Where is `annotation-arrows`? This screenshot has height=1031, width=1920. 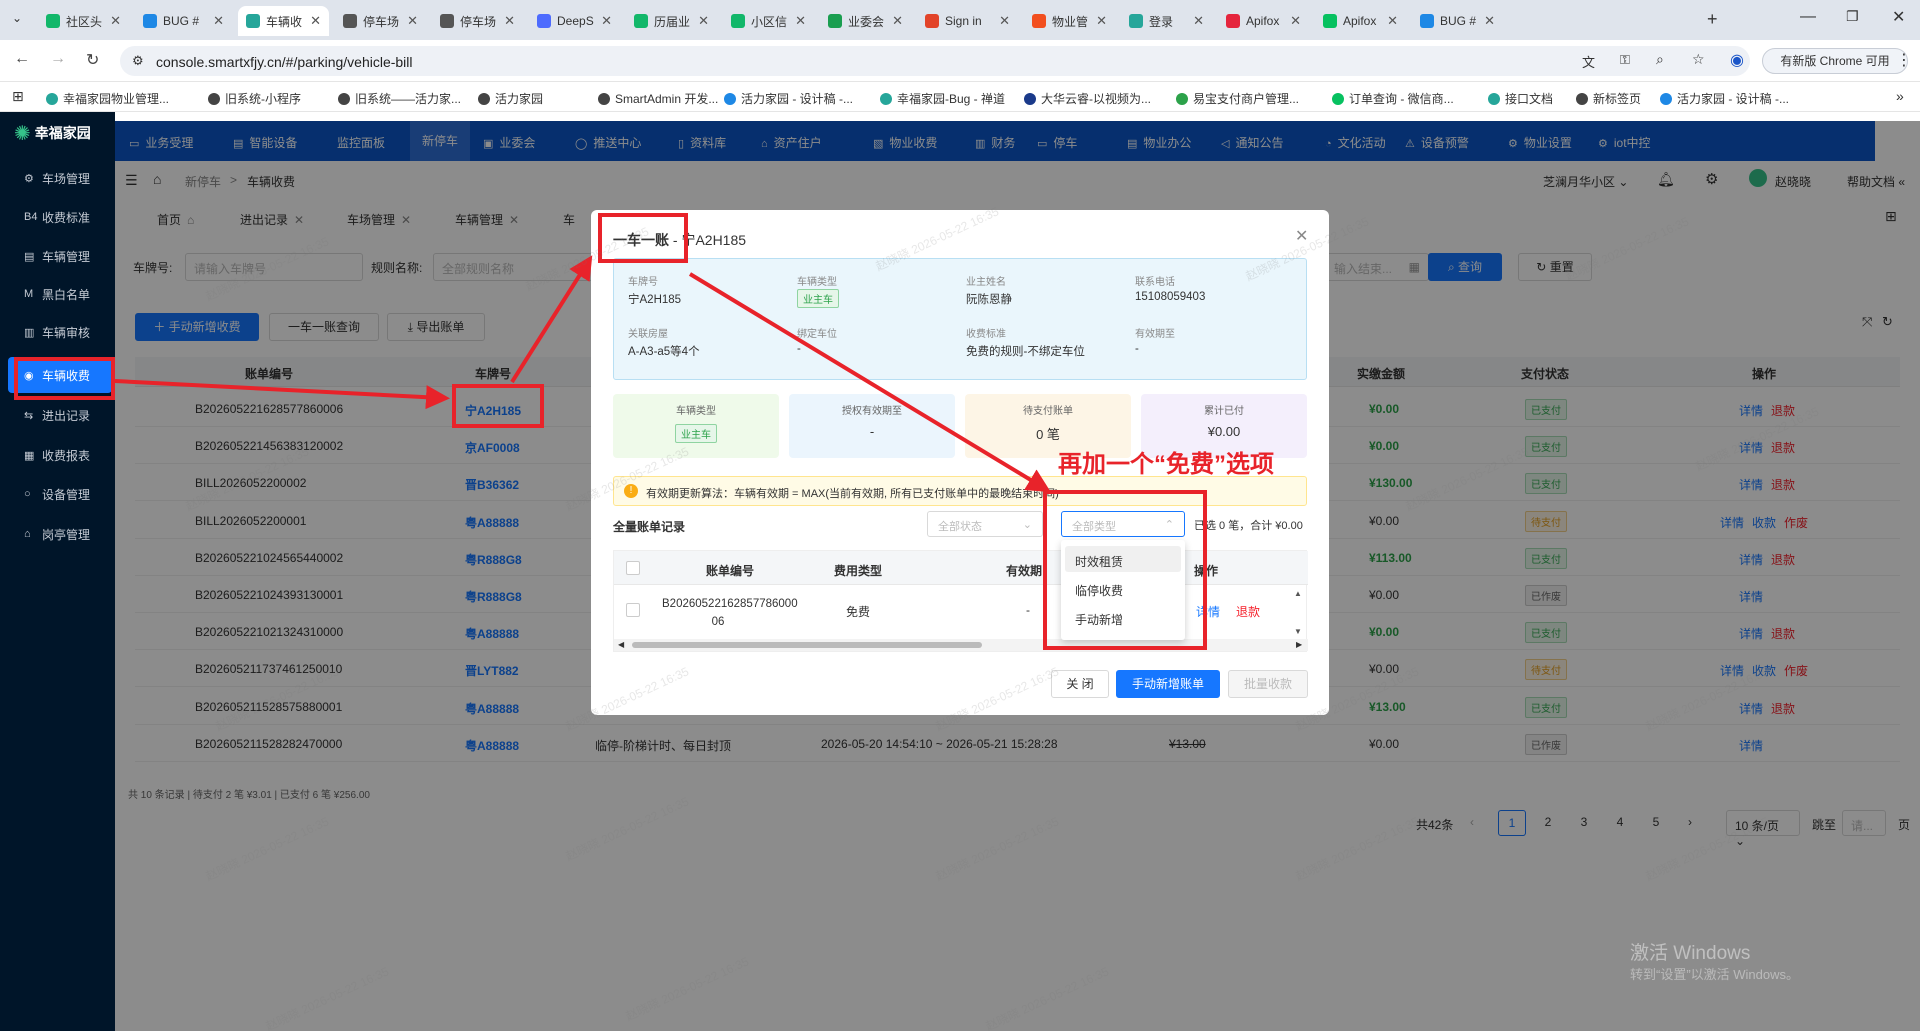 annotation-arrows is located at coordinates (582, 374).